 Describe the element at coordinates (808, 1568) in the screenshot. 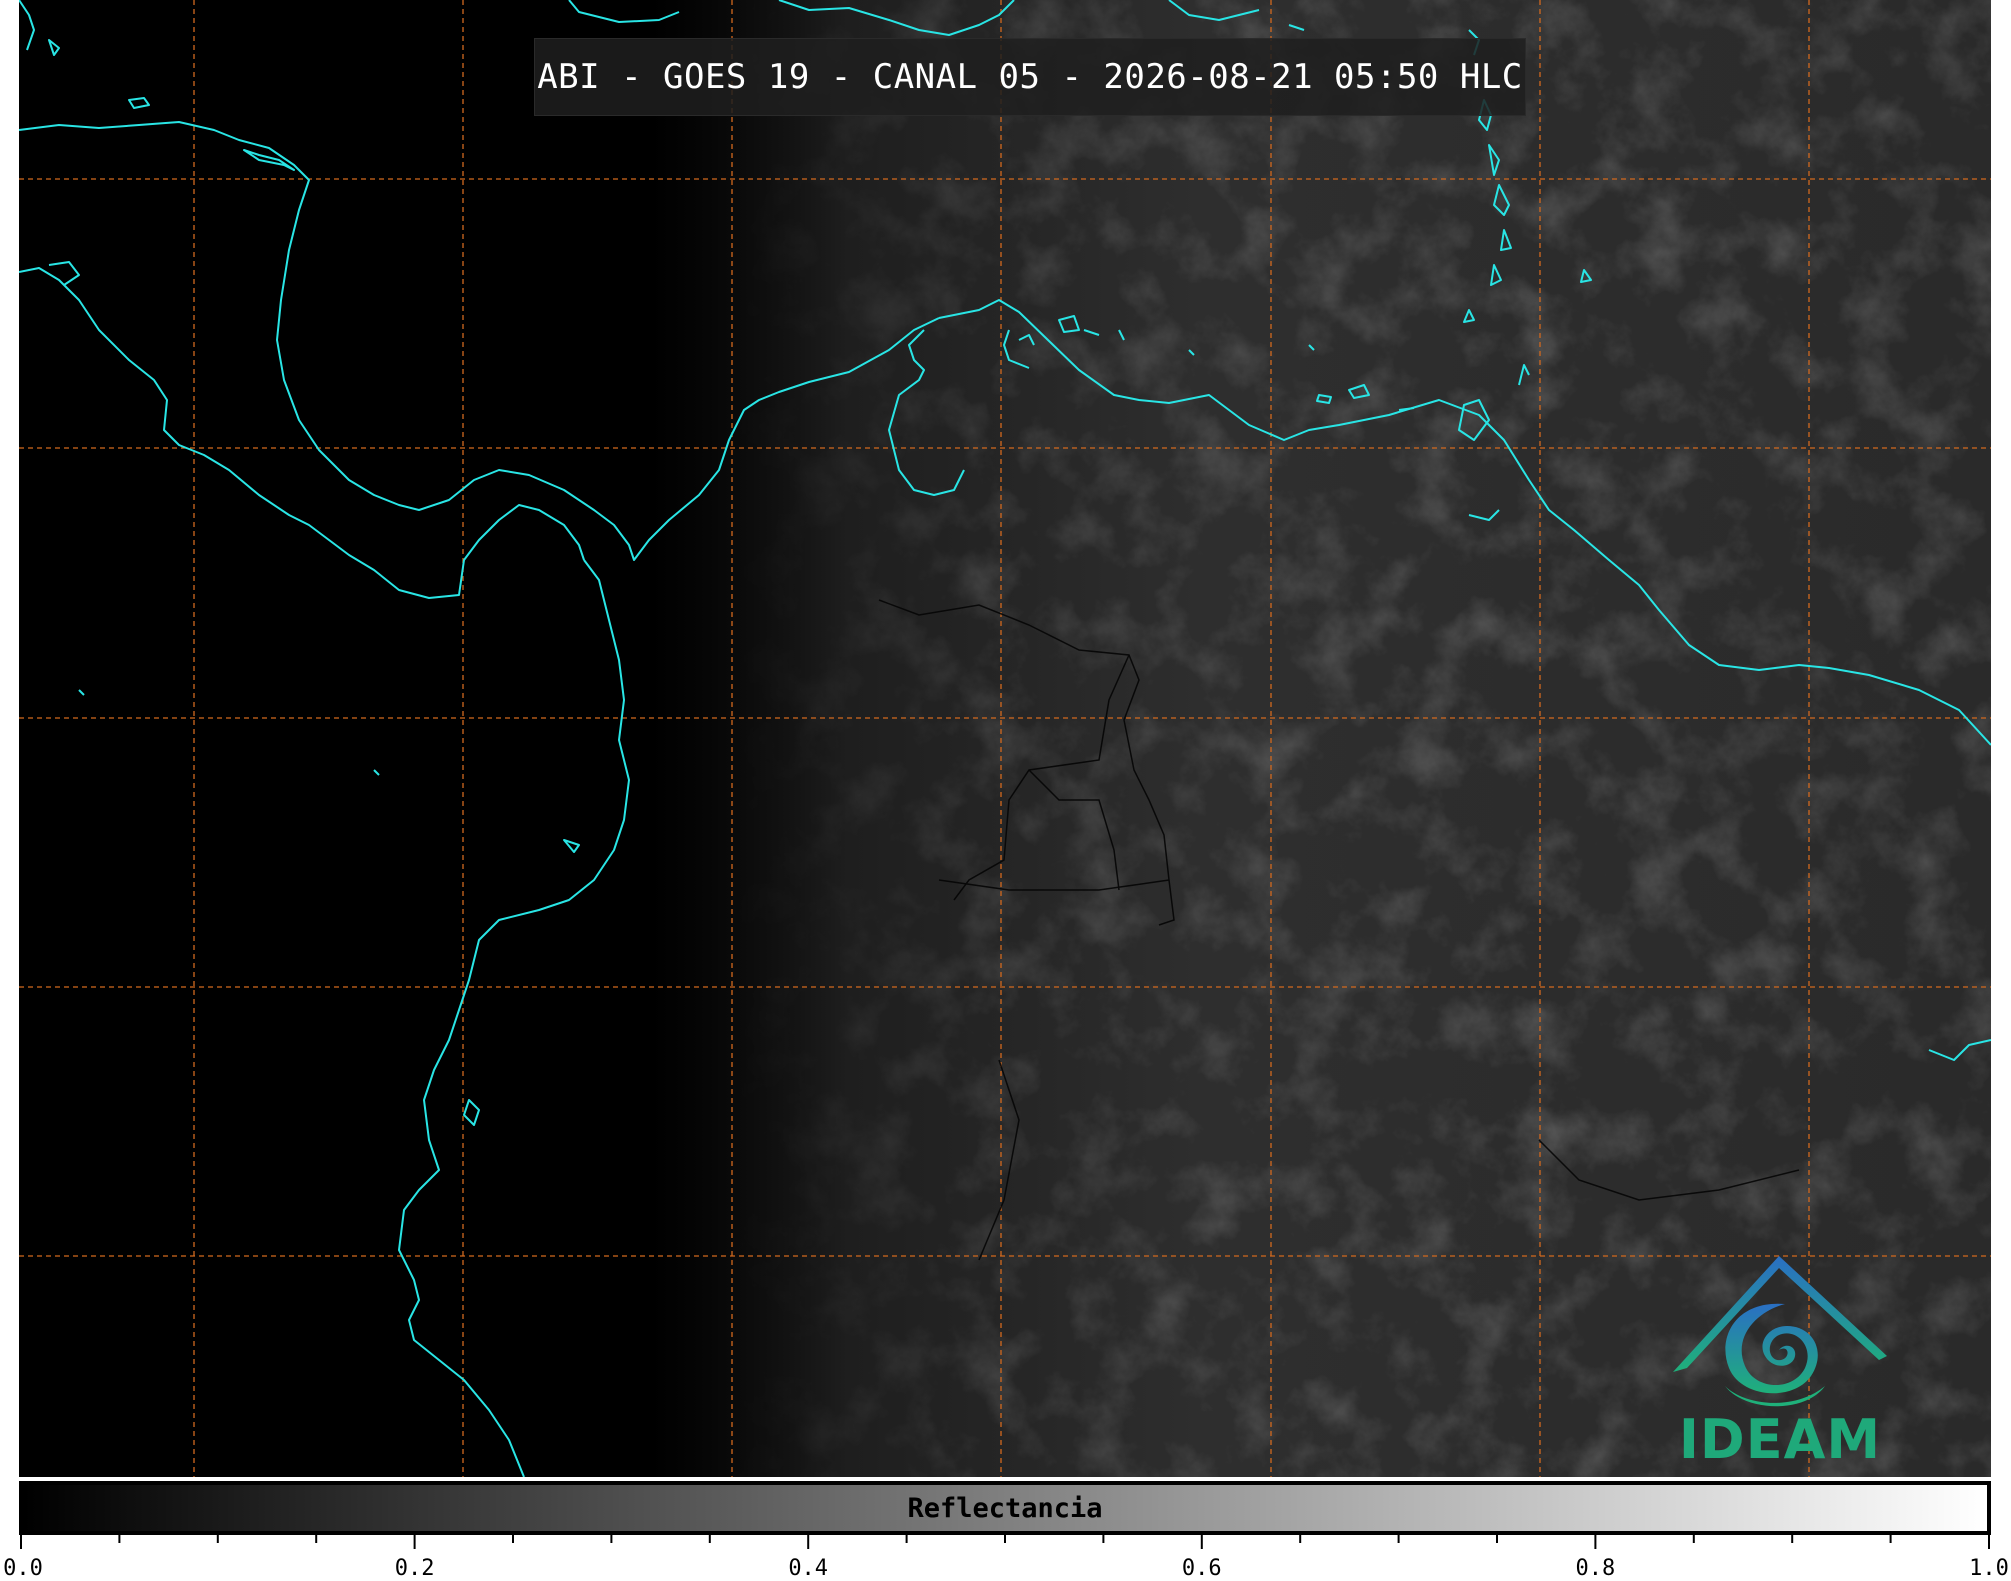

I see `tick-label: 0.4` at that location.